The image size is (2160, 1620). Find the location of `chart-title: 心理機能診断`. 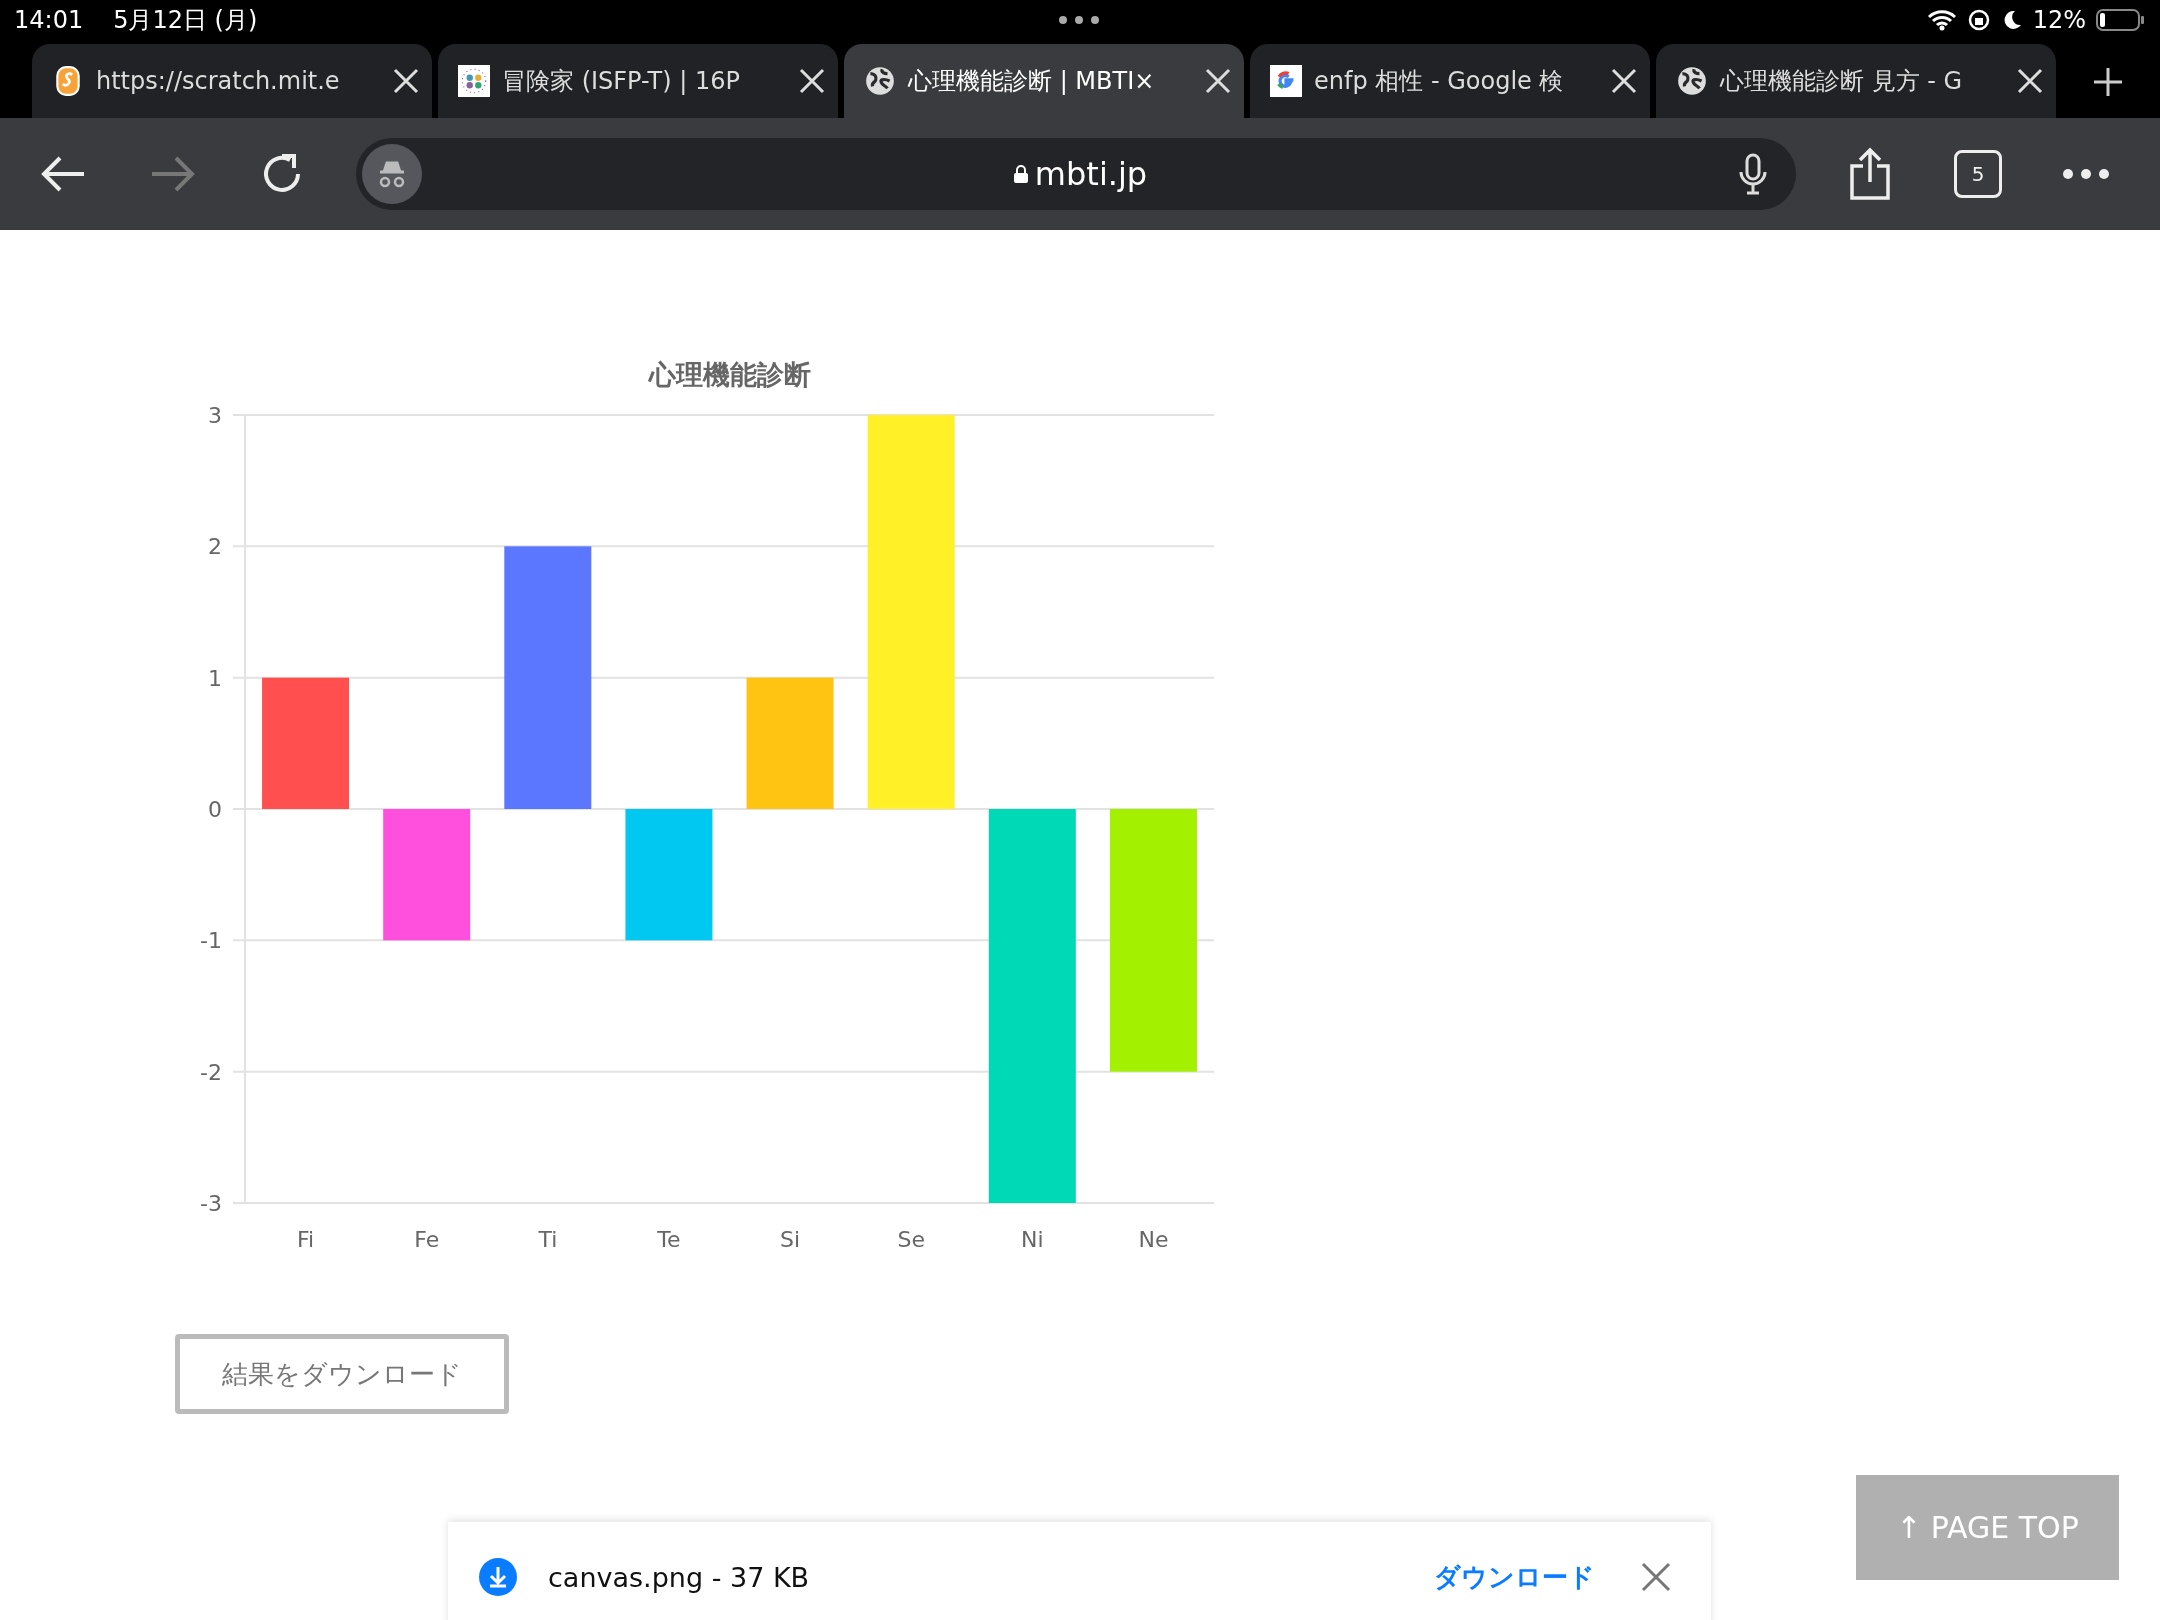

chart-title: 心理機能診断 is located at coordinates (729, 374).